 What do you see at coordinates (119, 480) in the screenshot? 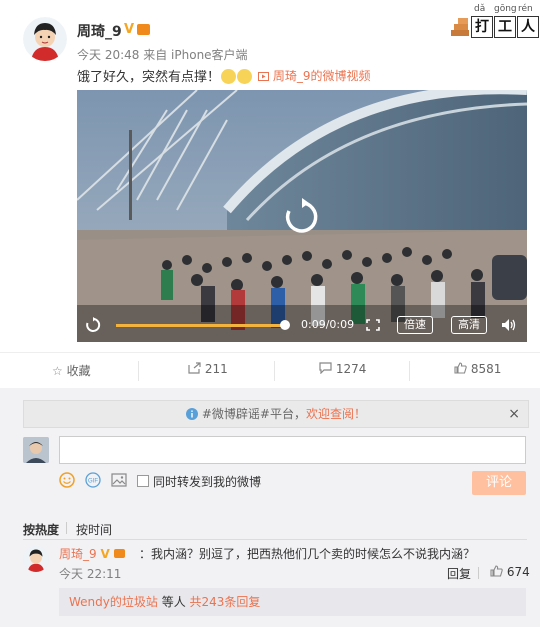
I see `image-icon` at bounding box center [119, 480].